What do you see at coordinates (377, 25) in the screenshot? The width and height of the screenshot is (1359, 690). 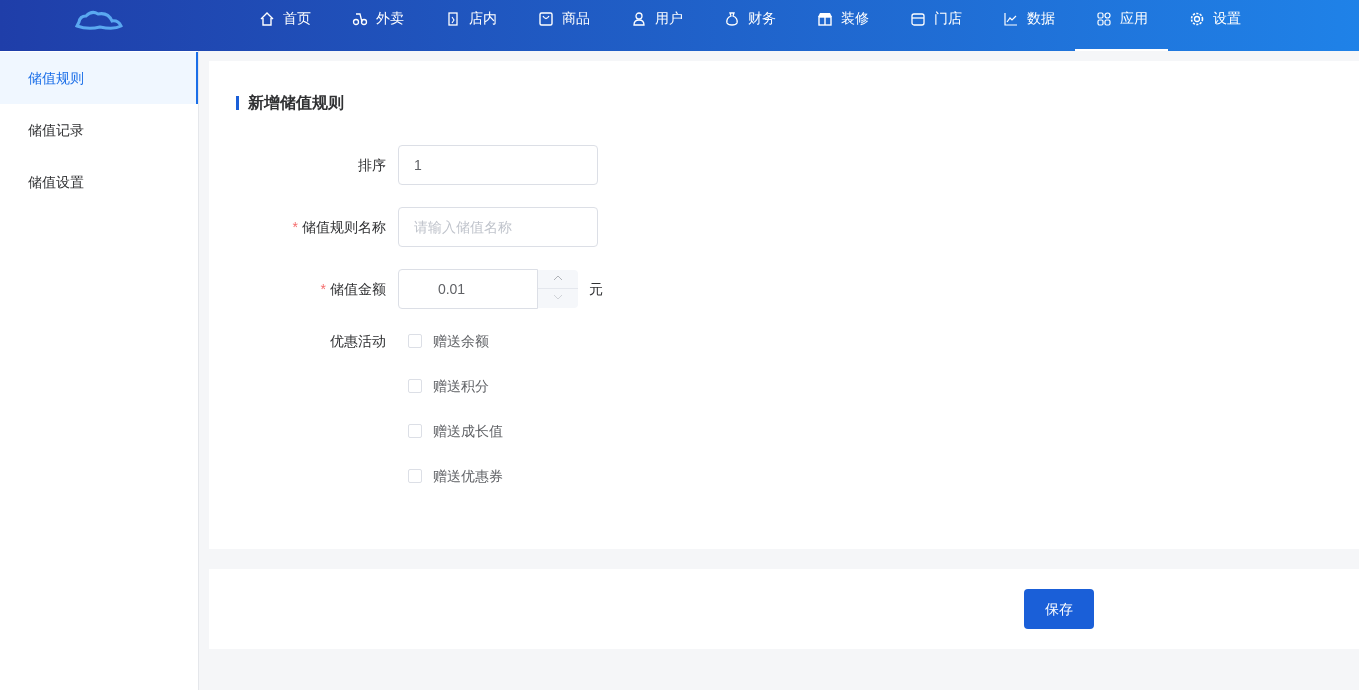 I see `nav-tab: 外卖` at bounding box center [377, 25].